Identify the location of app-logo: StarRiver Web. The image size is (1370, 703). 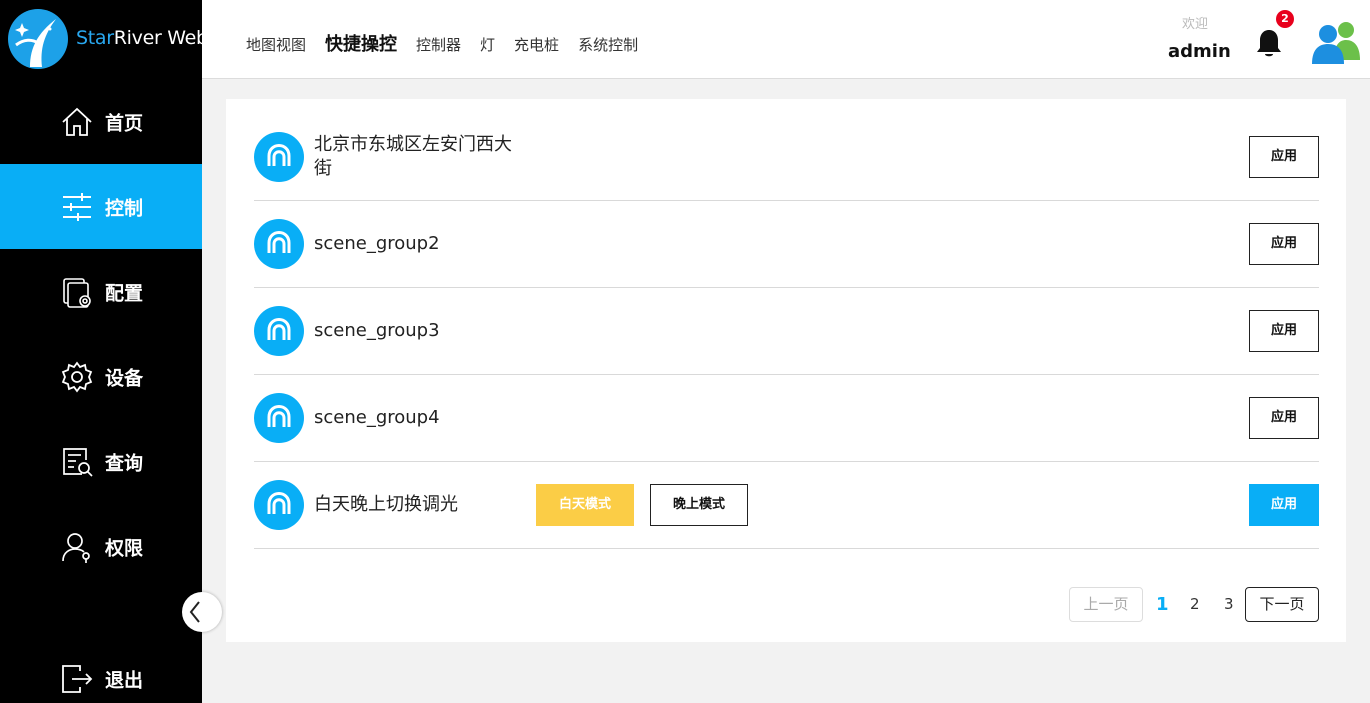
(104, 39).